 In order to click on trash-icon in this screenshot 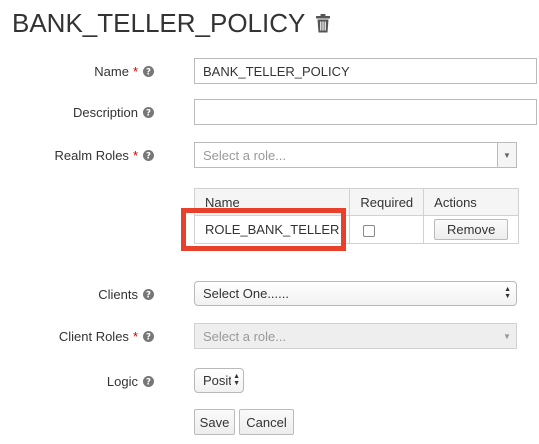, I will do `click(323, 23)`.